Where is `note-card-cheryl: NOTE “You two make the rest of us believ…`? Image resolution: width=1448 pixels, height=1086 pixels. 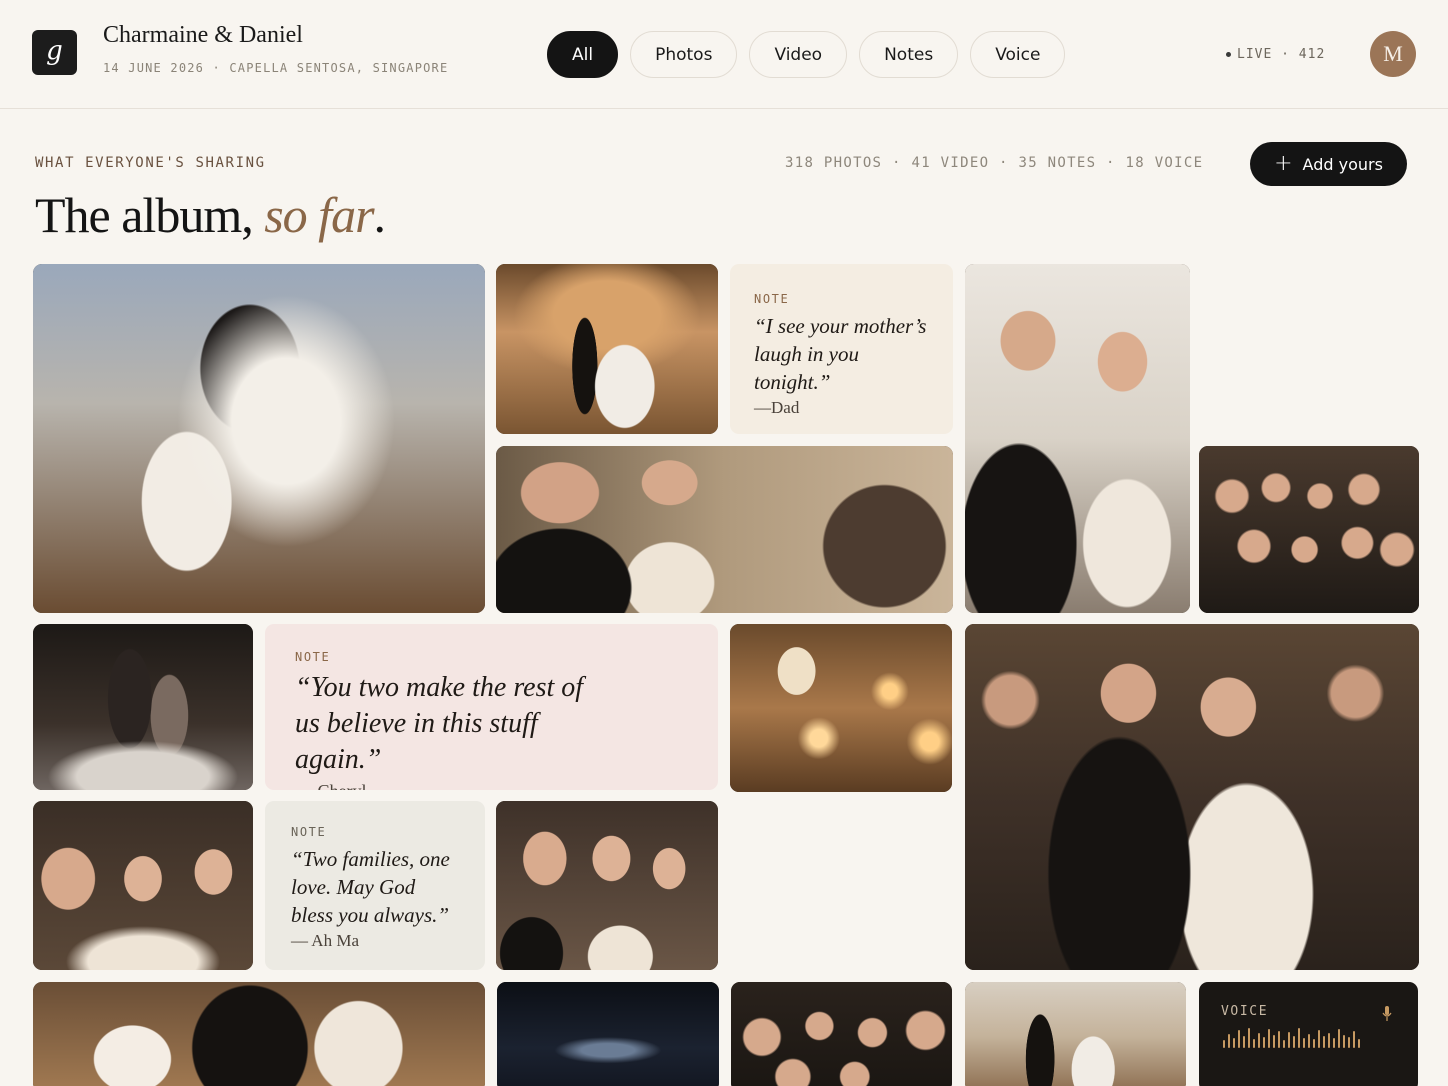 note-card-cheryl: NOTE “You two make the rest of us believ… is located at coordinates (491, 707).